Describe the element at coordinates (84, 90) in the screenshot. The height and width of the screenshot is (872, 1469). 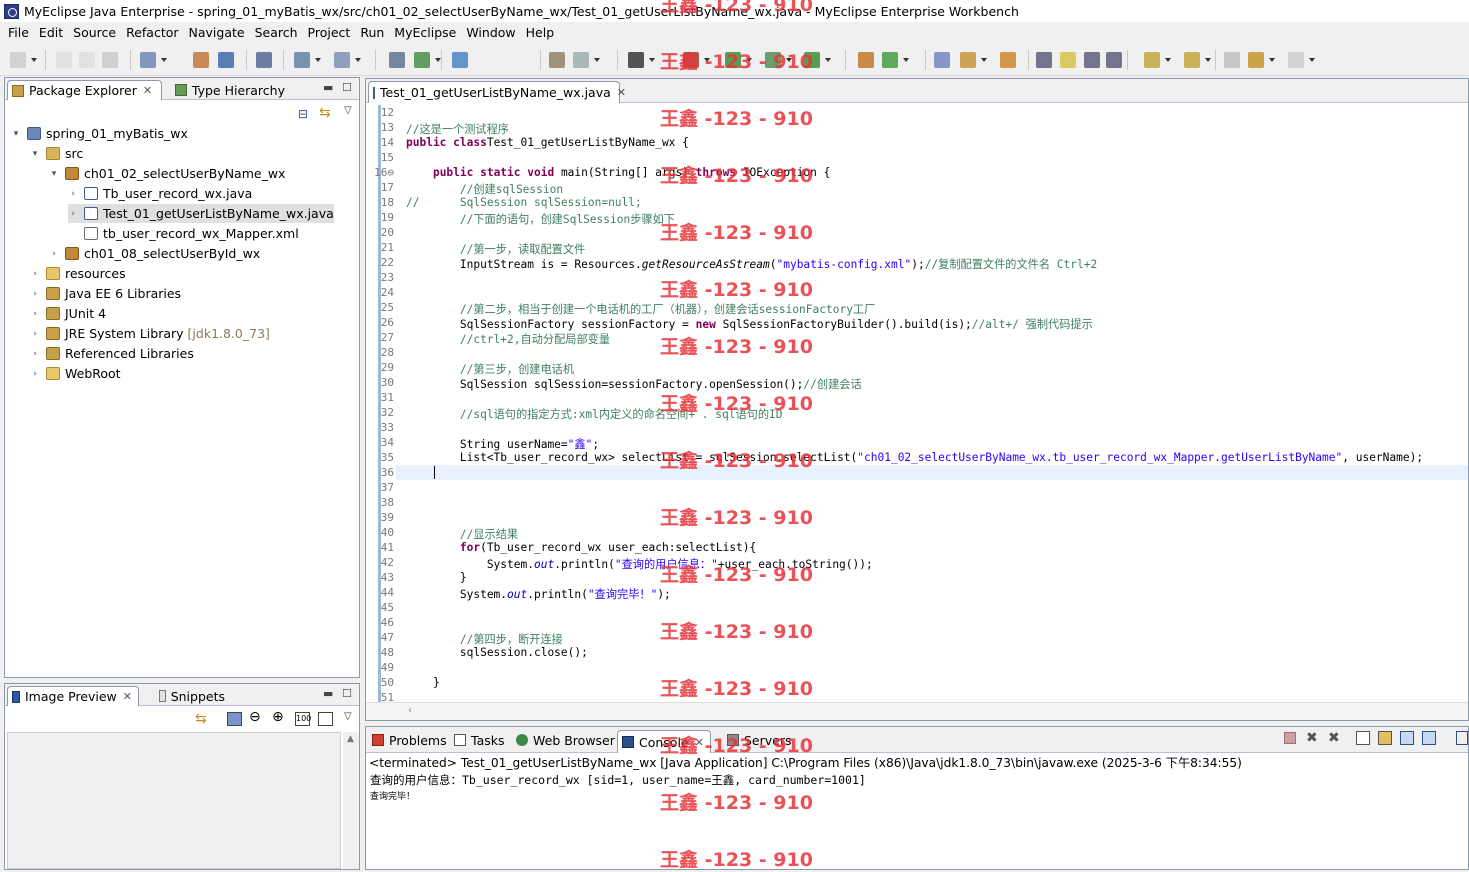
I see `tab-package-explorer: Package Explorer ✕` at that location.